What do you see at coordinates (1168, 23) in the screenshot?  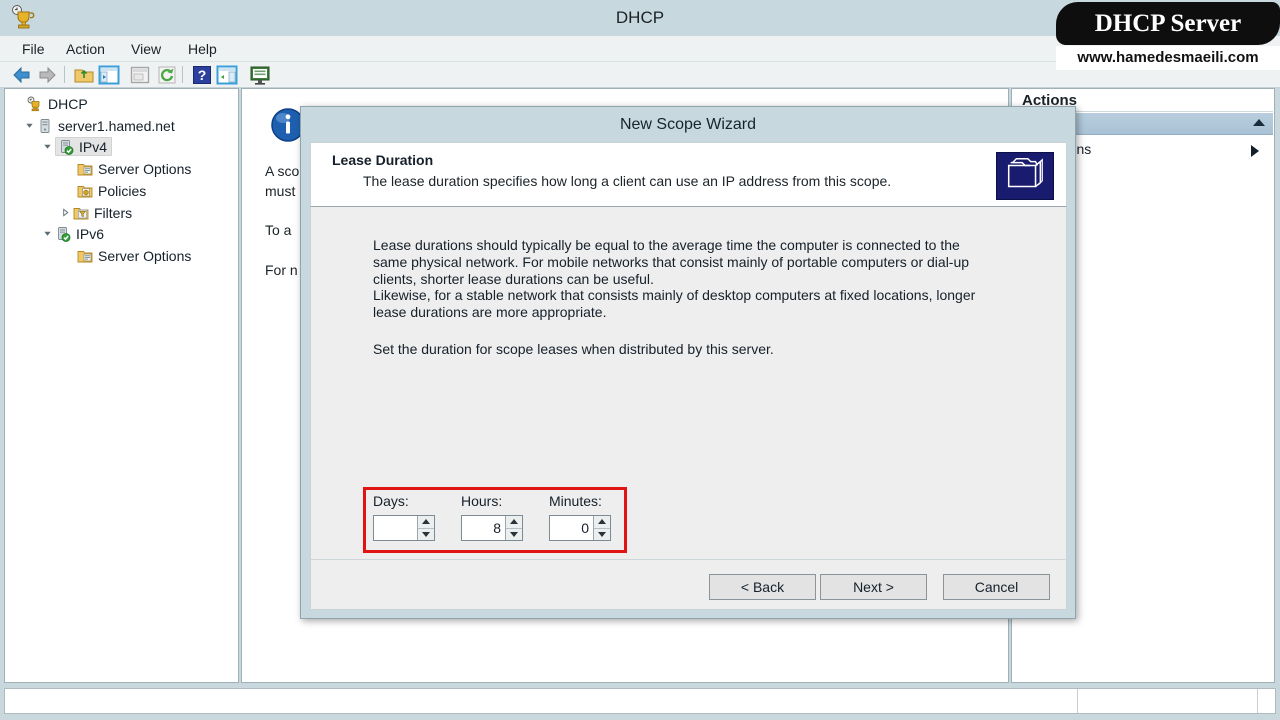 I see `watermark-title: DHCP Server` at bounding box center [1168, 23].